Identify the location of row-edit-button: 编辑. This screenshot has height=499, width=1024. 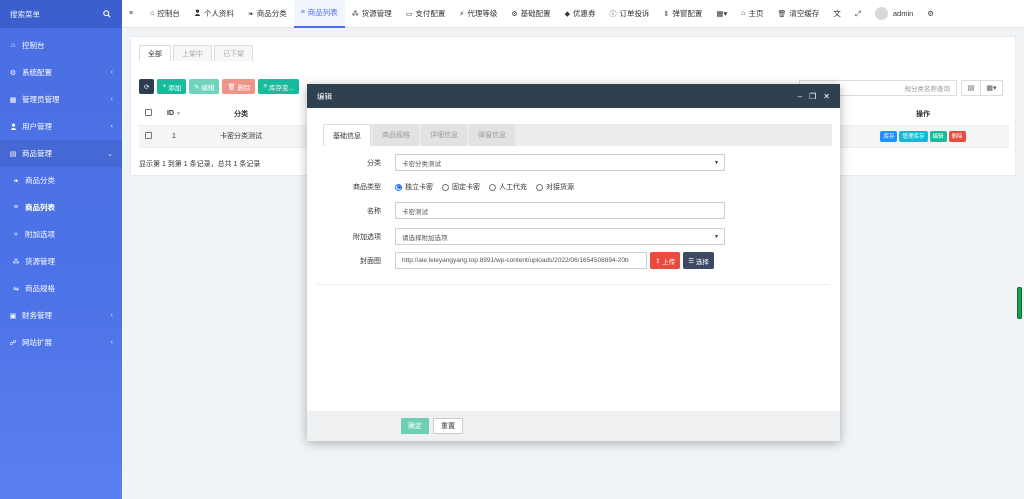
(938, 136).